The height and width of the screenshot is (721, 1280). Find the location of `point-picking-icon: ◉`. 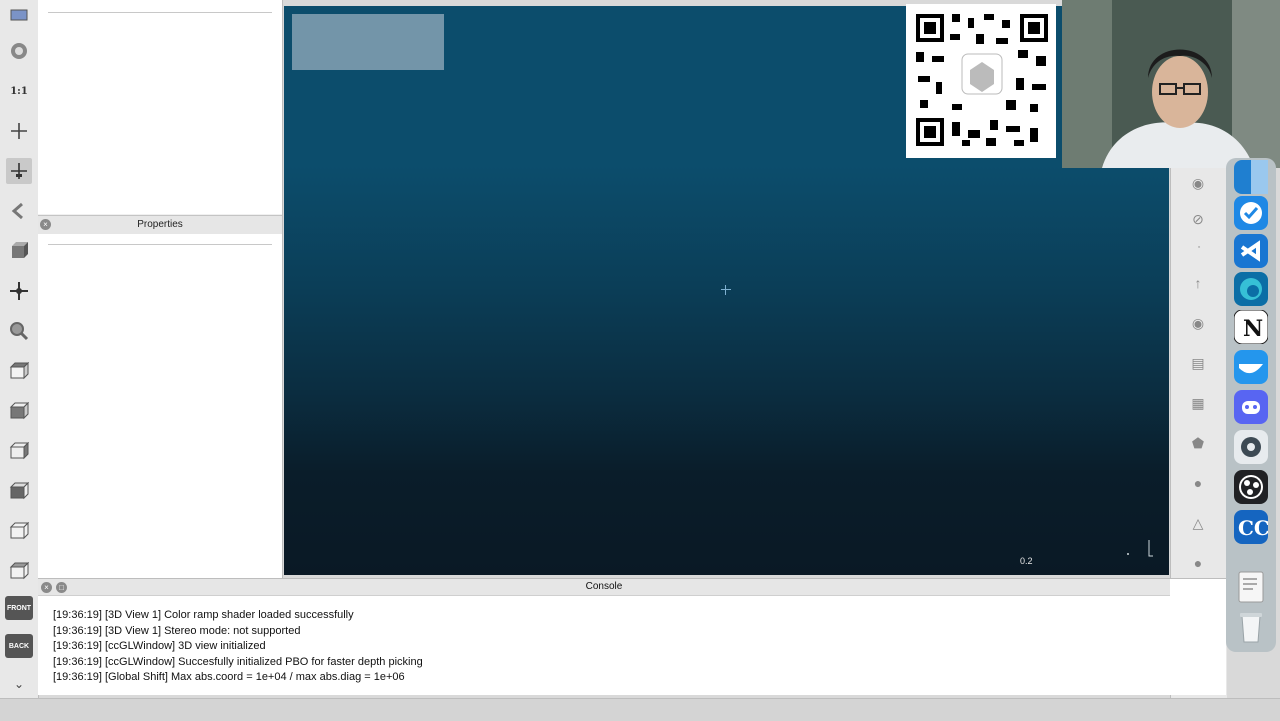

point-picking-icon: ◉ is located at coordinates (1198, 183).